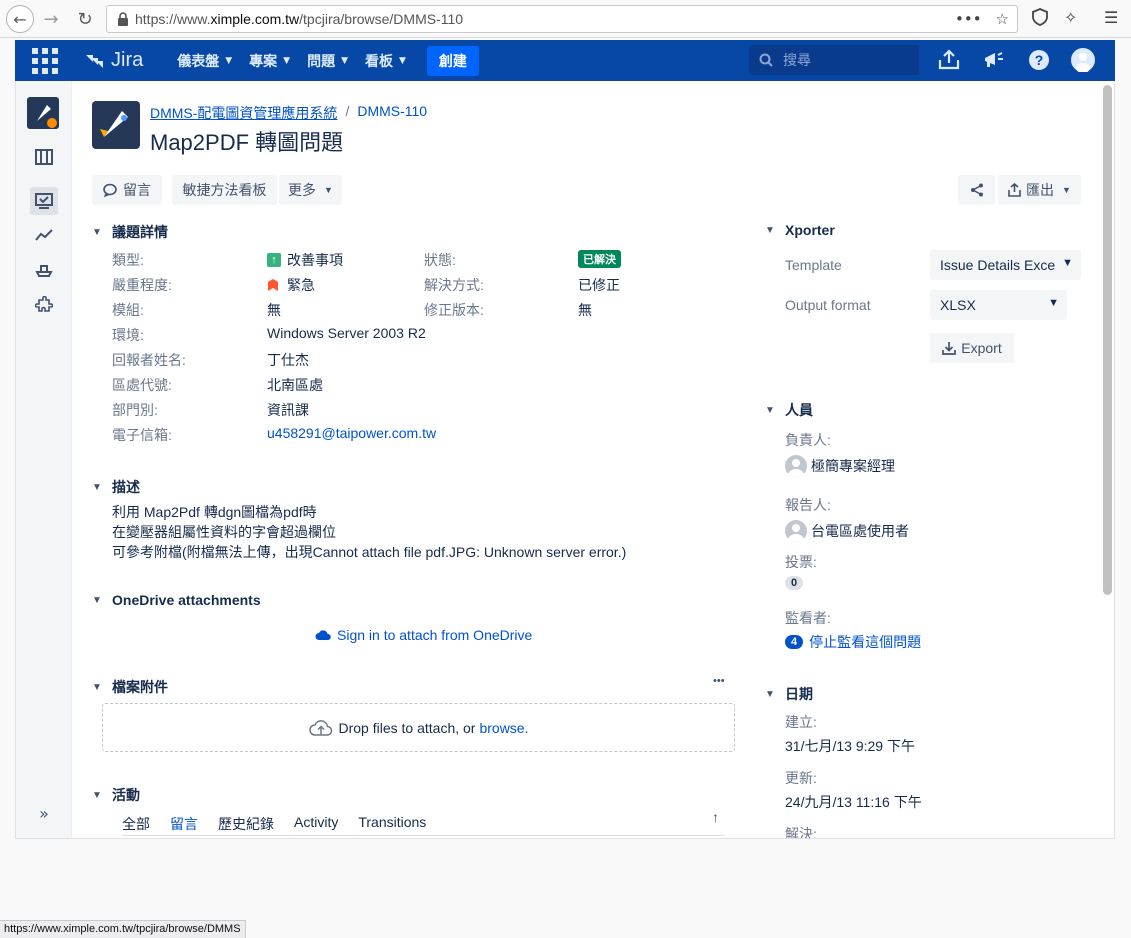  Describe the element at coordinates (44, 157) in the screenshot. I see `board-icon` at that location.